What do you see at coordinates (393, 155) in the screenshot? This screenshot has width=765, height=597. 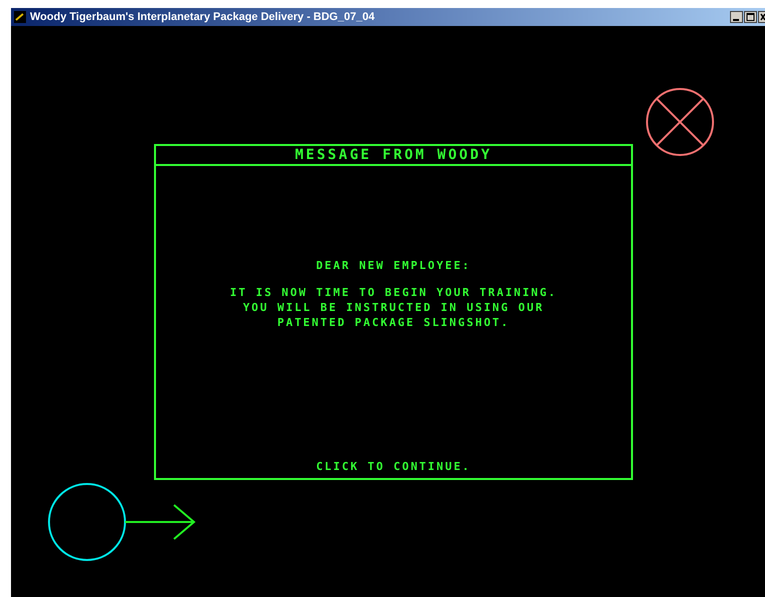 I see `dialog-title: MESSAGE FROM WOODY` at bounding box center [393, 155].